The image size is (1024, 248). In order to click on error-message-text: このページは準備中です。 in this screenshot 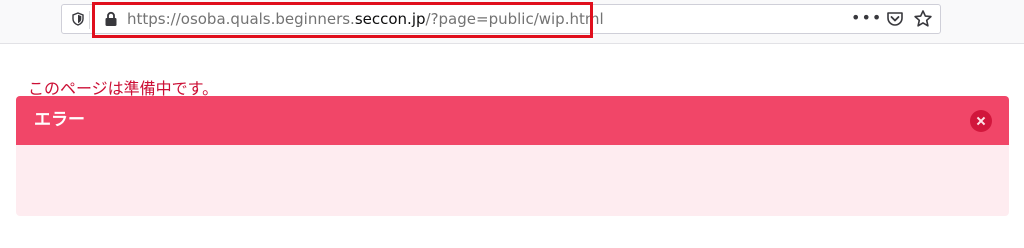, I will do `click(123, 88)`.